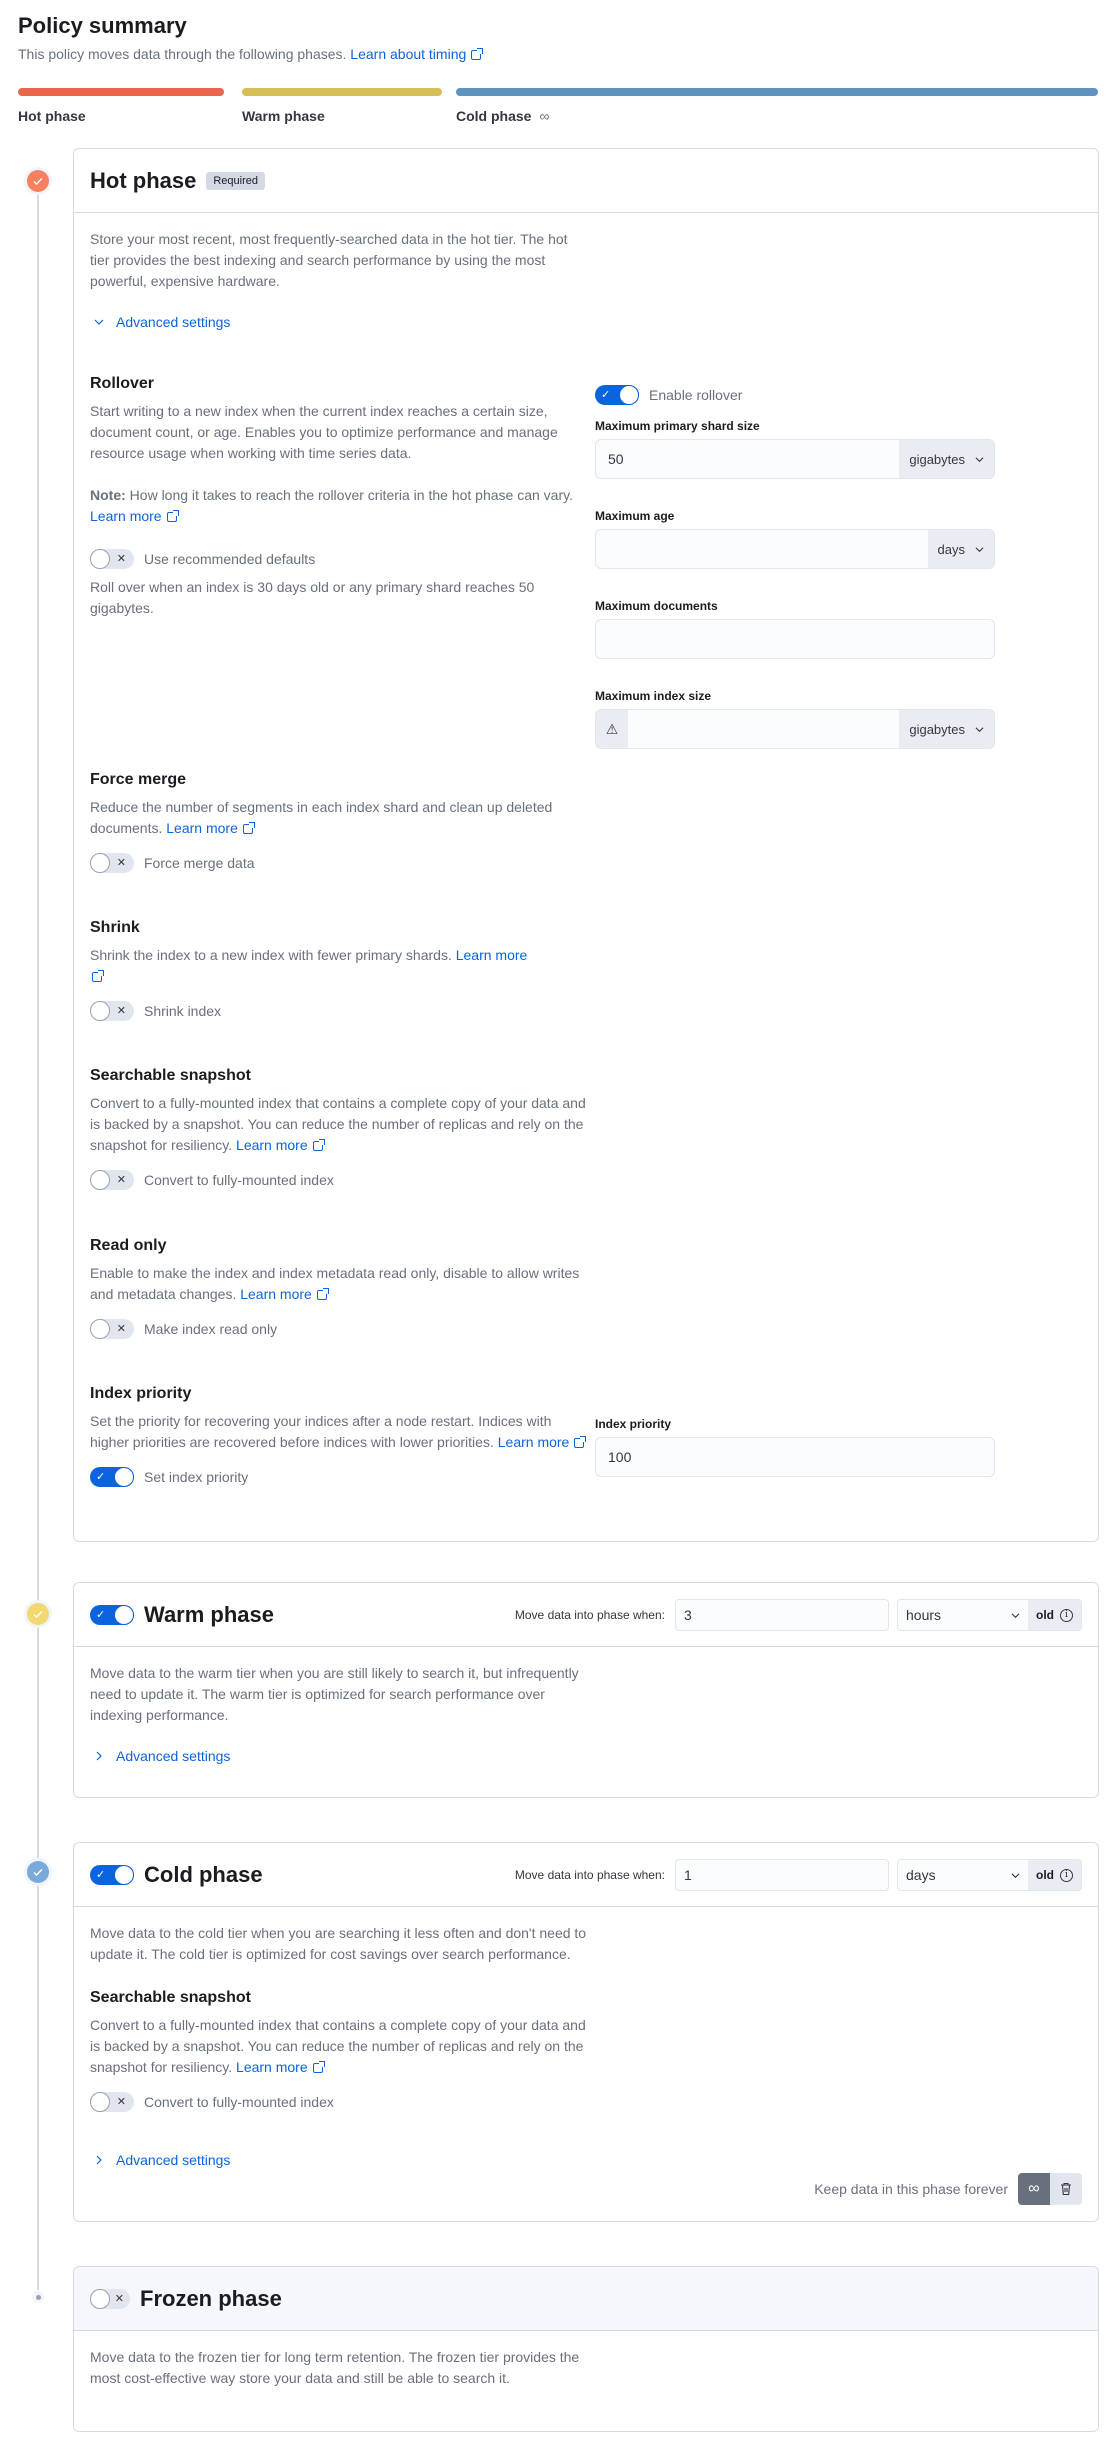 The width and height of the screenshot is (1117, 2446). I want to click on cold-timing-value-input: 1, so click(782, 1875).